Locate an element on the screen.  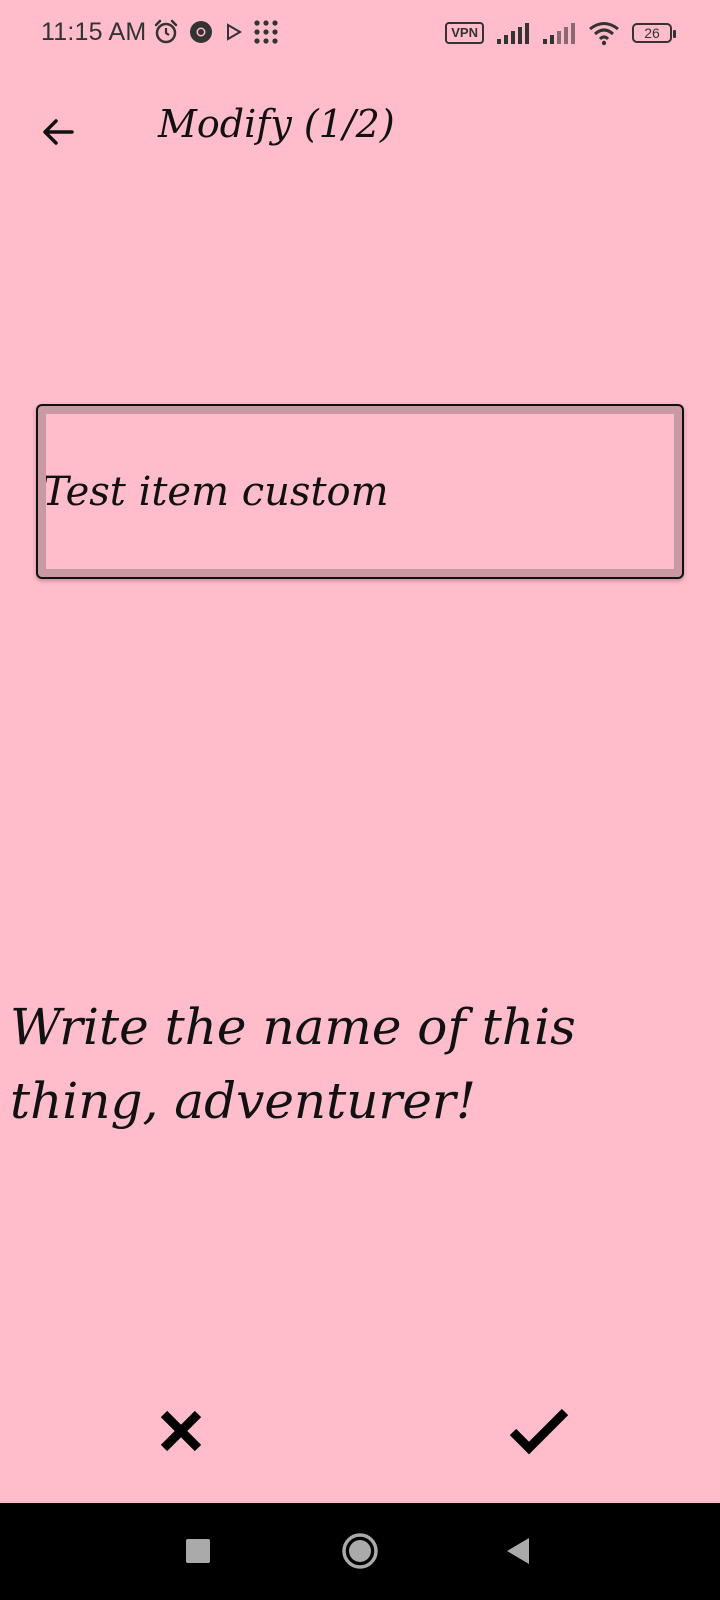
check-icon is located at coordinates (539, 1433).